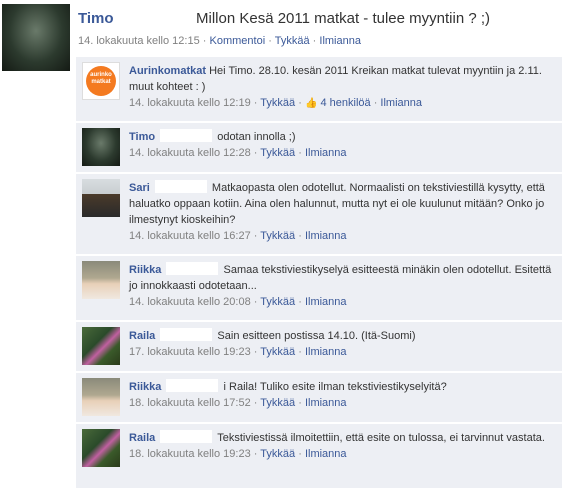  What do you see at coordinates (238, 41) in the screenshot?
I see `comment-link: Kommentoi` at bounding box center [238, 41].